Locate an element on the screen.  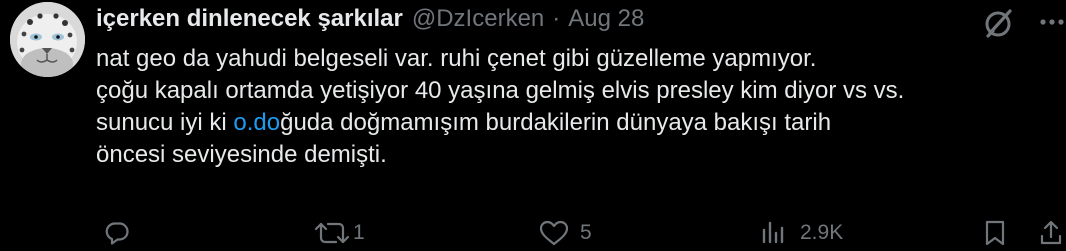
snow-leopard-avatar-icon is located at coordinates (47, 39).